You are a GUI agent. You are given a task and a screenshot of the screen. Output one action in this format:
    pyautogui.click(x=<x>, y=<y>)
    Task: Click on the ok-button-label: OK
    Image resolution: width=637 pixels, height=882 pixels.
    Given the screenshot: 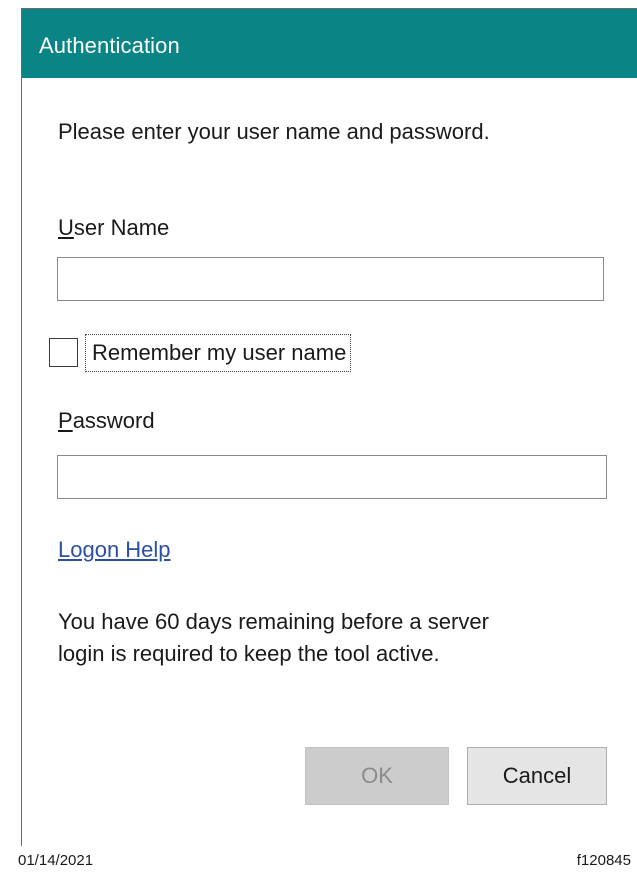 What is the action you would take?
    pyautogui.click(x=377, y=775)
    